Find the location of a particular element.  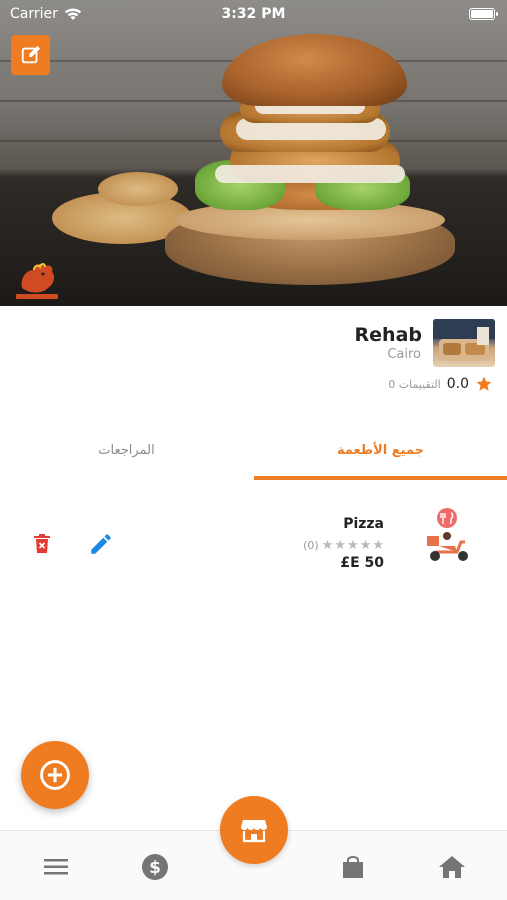

home-icon is located at coordinates (452, 867).